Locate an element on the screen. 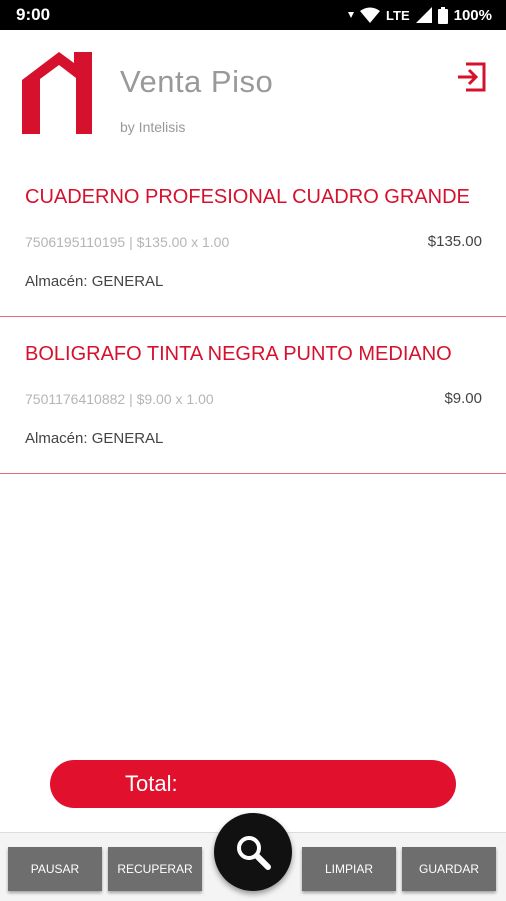 This screenshot has height=901, width=506. search-button is located at coordinates (253, 852).